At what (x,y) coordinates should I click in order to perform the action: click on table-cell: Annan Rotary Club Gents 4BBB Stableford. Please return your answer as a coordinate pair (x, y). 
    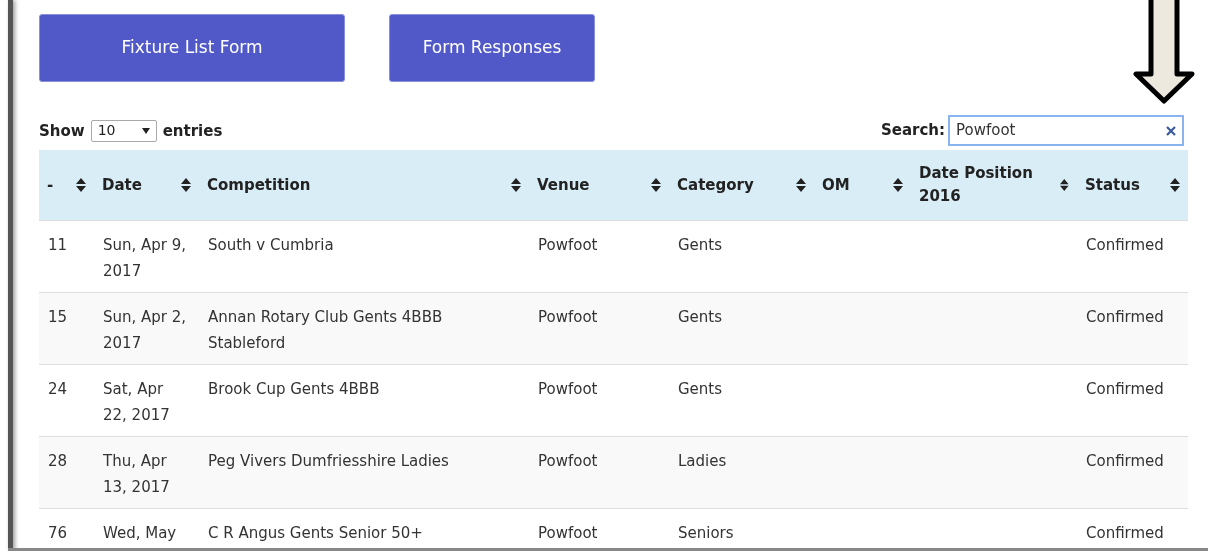
    Looking at the image, I should click on (325, 329).